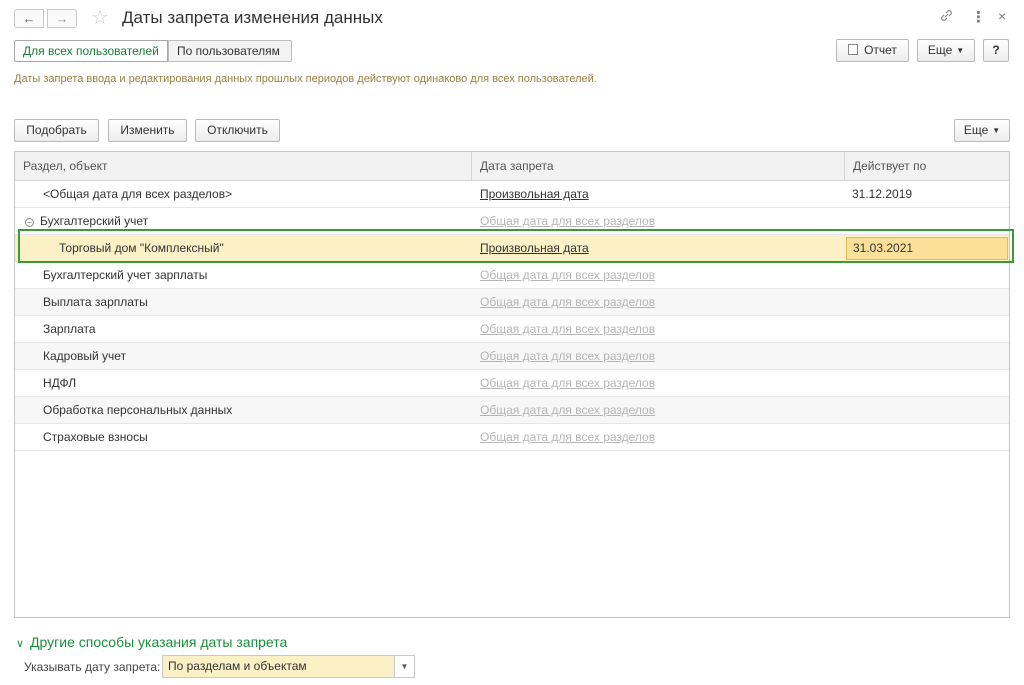 The image size is (1024, 685). What do you see at coordinates (60, 383) in the screenshot?
I see `row-name: НДФЛ` at bounding box center [60, 383].